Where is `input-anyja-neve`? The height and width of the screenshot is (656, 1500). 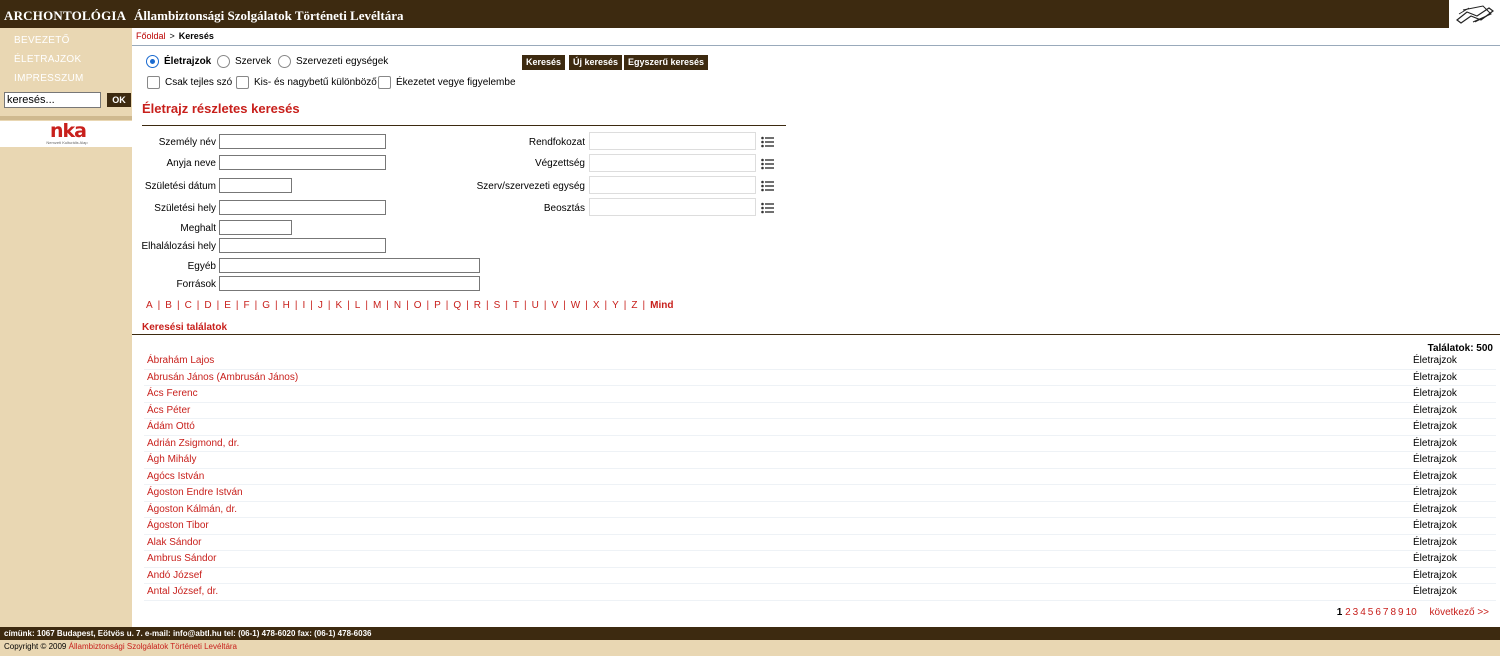 input-anyja-neve is located at coordinates (302, 162).